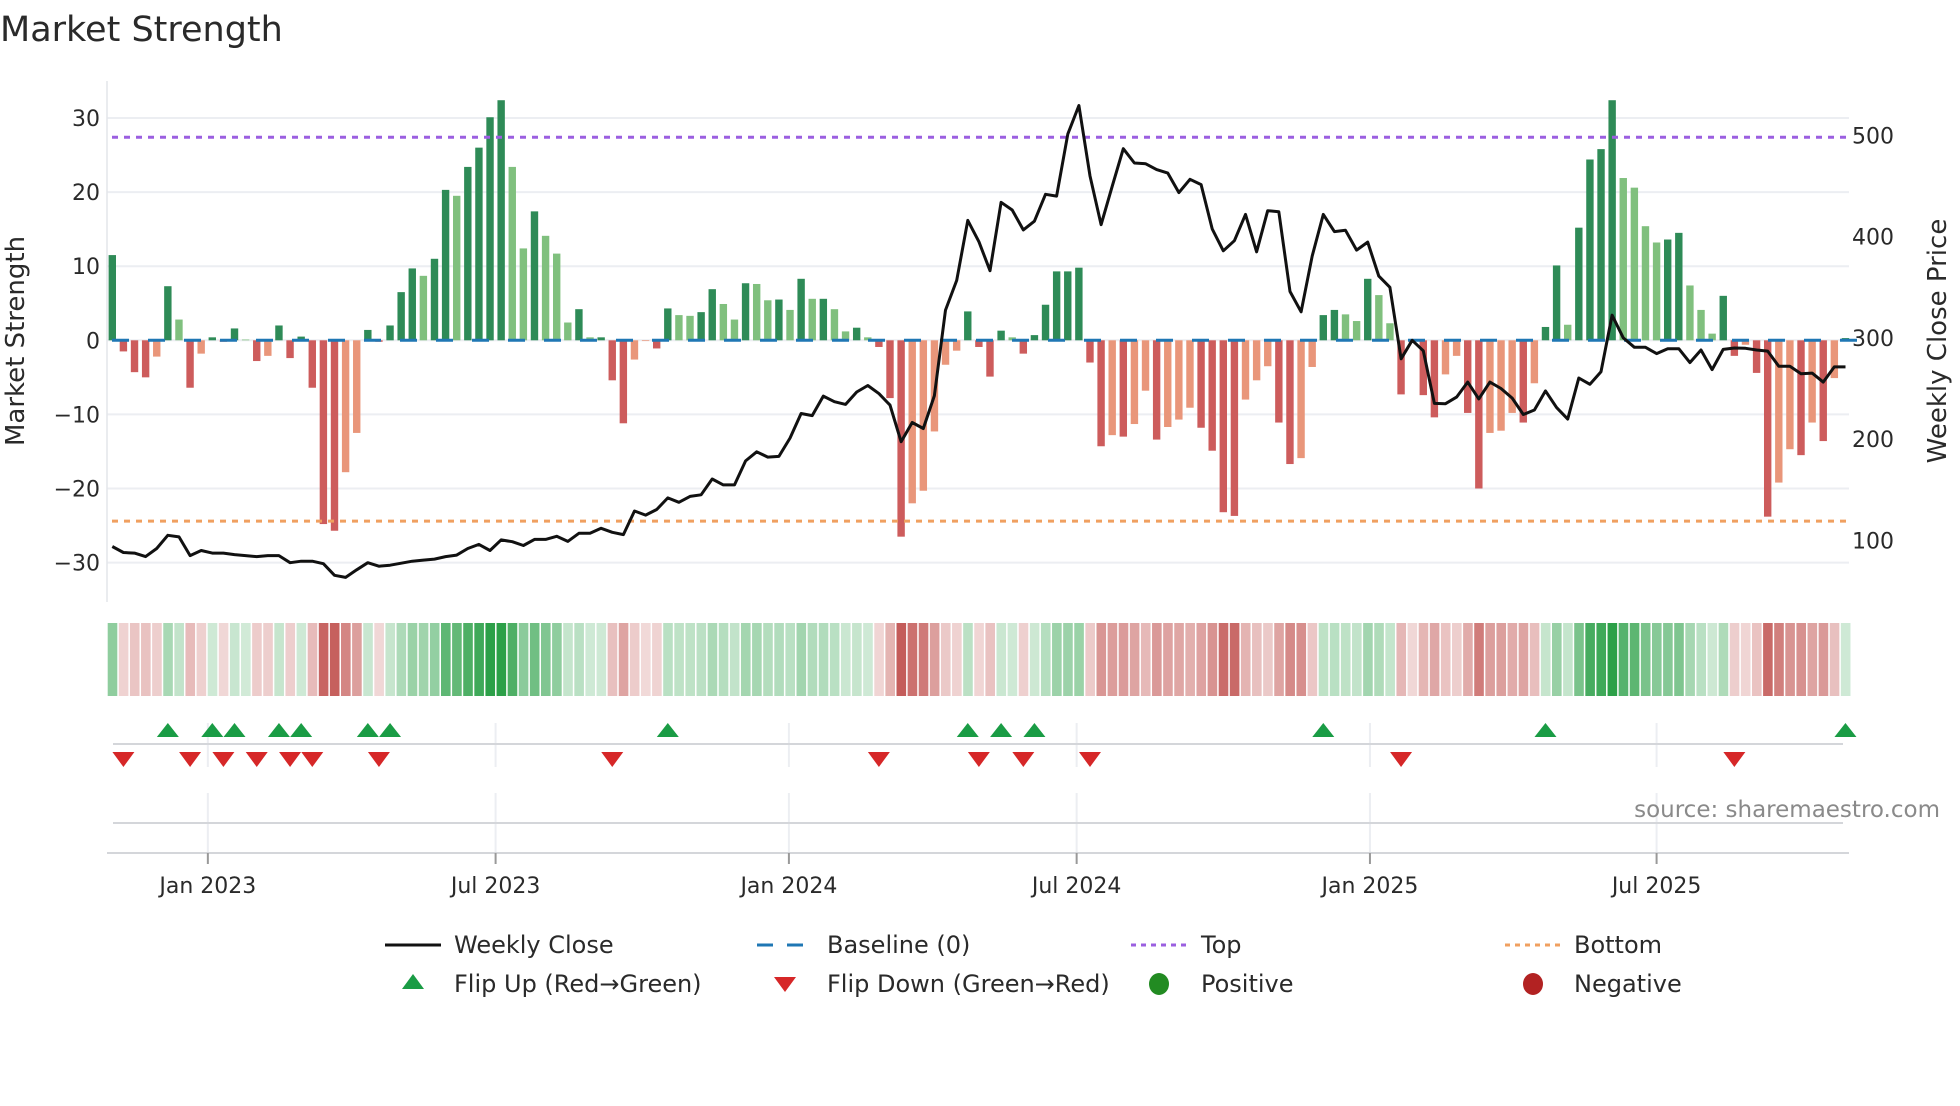  What do you see at coordinates (898, 945) in the screenshot?
I see `legend-label: Baseline (0)` at bounding box center [898, 945].